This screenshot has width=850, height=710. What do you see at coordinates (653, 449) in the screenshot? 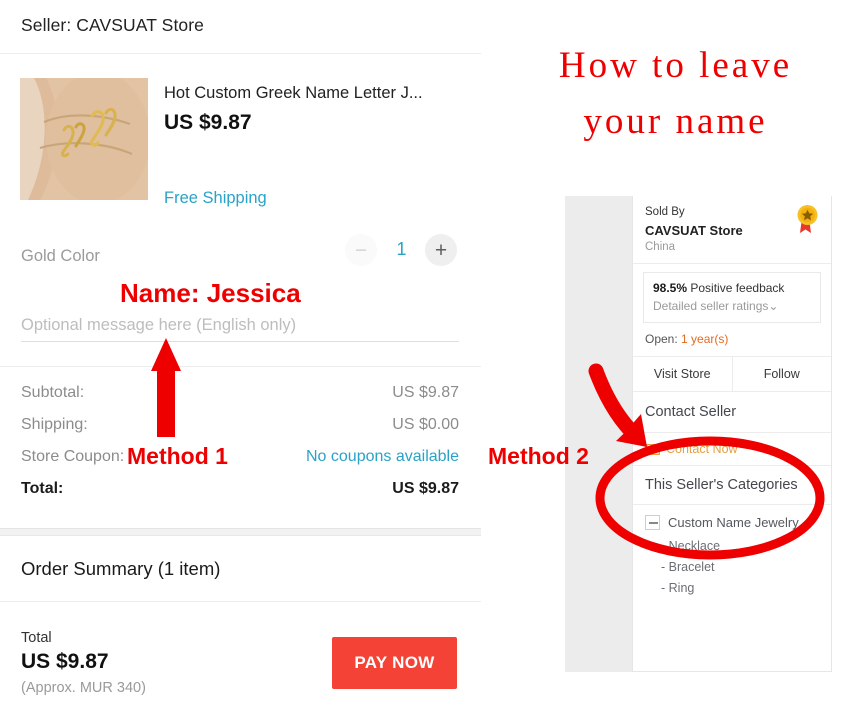
I see `envelope-icon` at bounding box center [653, 449].